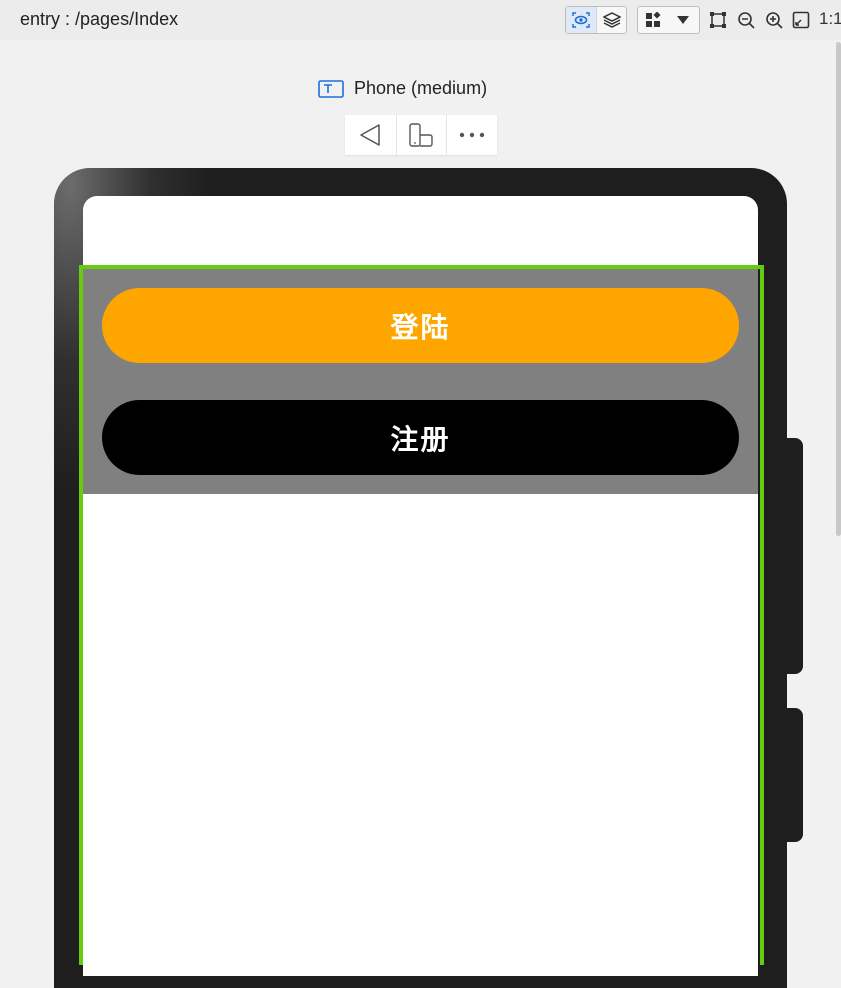  What do you see at coordinates (99, 19) in the screenshot?
I see `route-path: entry : /pages/Index` at bounding box center [99, 19].